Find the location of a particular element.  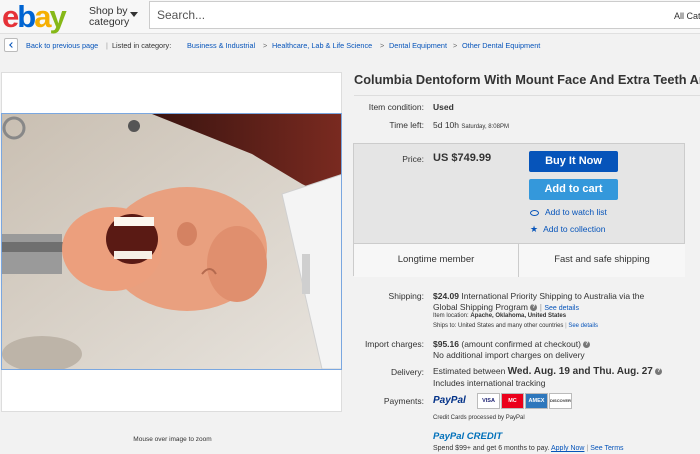

item-location-value: Apache, Oklahoma, United States is located at coordinates (518, 316).